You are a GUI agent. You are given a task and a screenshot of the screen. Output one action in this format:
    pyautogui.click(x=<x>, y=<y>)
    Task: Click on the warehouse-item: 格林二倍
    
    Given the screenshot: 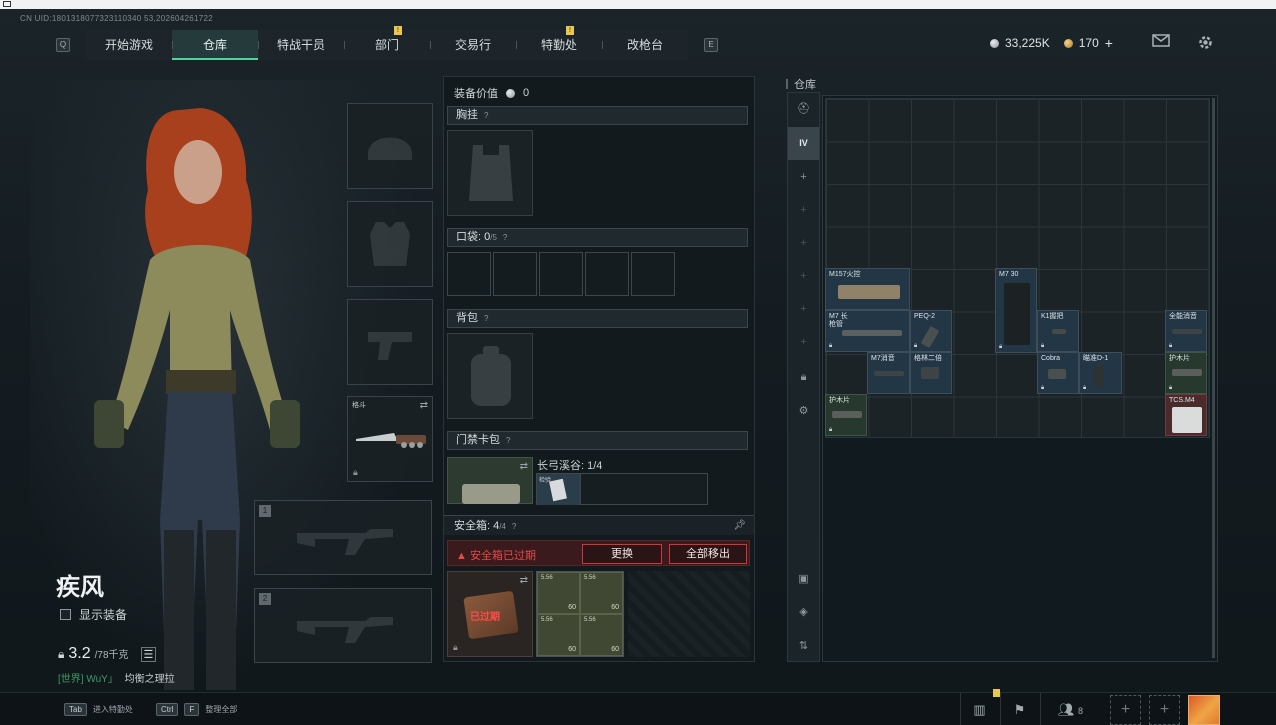 What is the action you would take?
    pyautogui.click(x=931, y=373)
    